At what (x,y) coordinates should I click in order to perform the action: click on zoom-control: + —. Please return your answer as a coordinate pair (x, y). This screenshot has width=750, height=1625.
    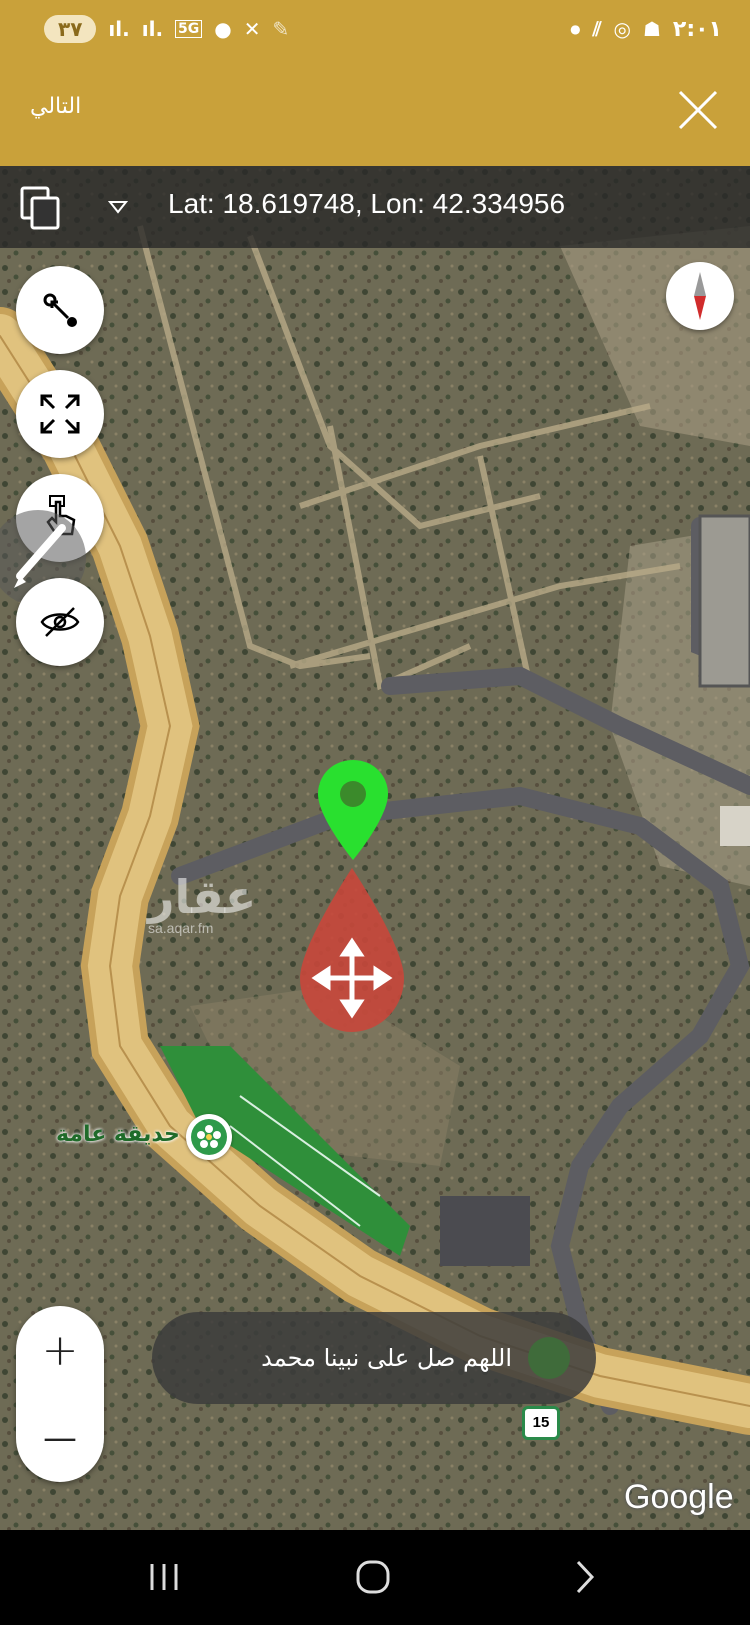
    Looking at the image, I should click on (60, 1394).